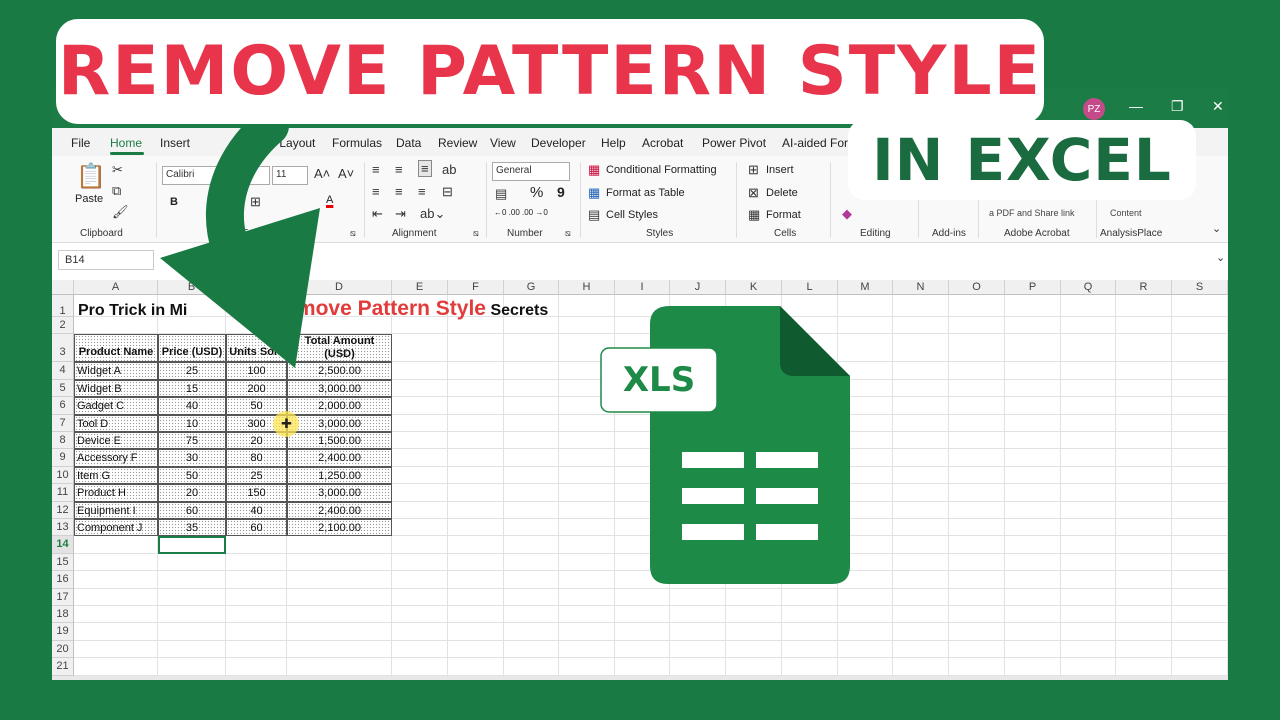 The image size is (1280, 720). What do you see at coordinates (1200, 287) in the screenshot?
I see `column-header: S` at bounding box center [1200, 287].